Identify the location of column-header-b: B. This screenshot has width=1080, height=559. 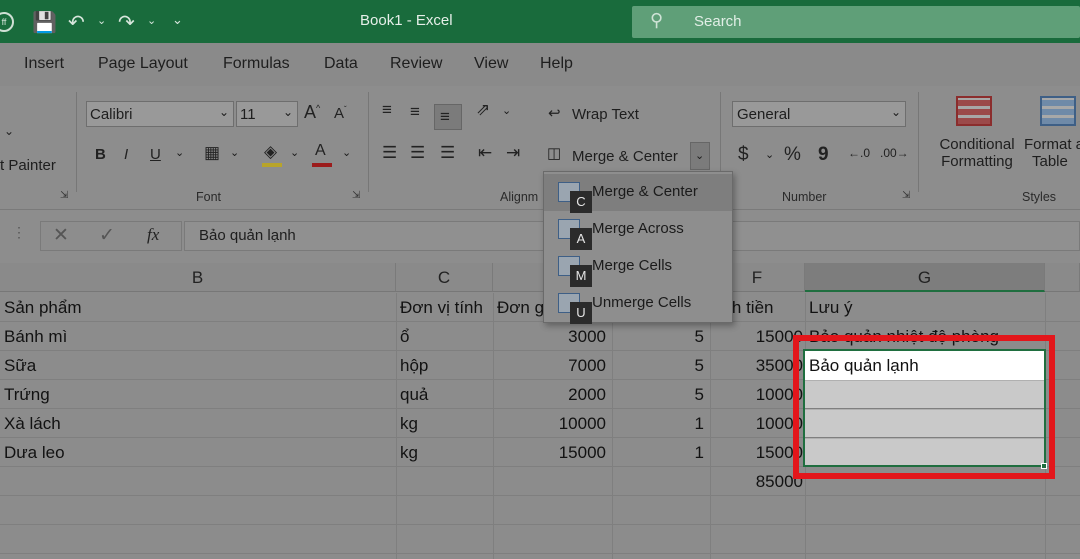
(198, 277).